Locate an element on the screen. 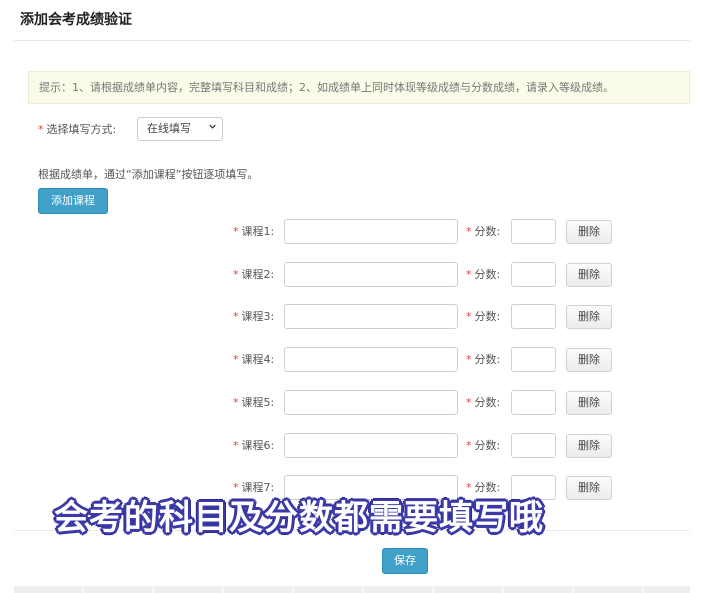 The width and height of the screenshot is (705, 593). course-label: * 课程5: is located at coordinates (253, 402).